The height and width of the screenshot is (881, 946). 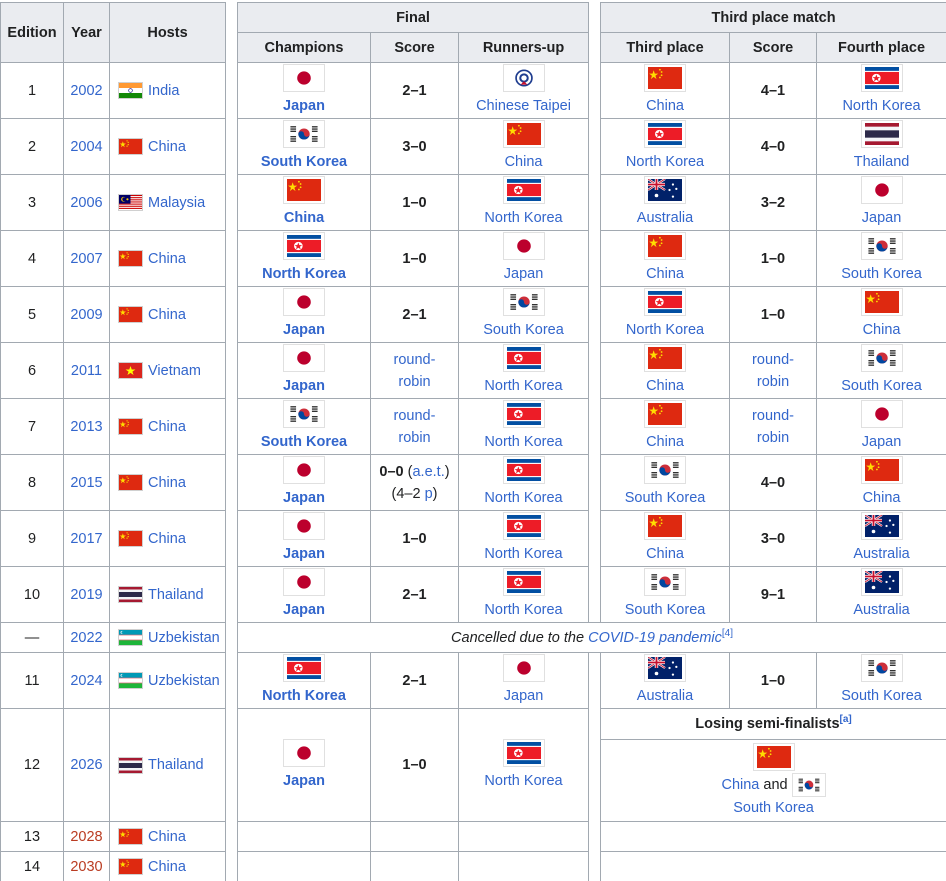 I want to click on semi-finalist-link: China, so click(x=740, y=784).